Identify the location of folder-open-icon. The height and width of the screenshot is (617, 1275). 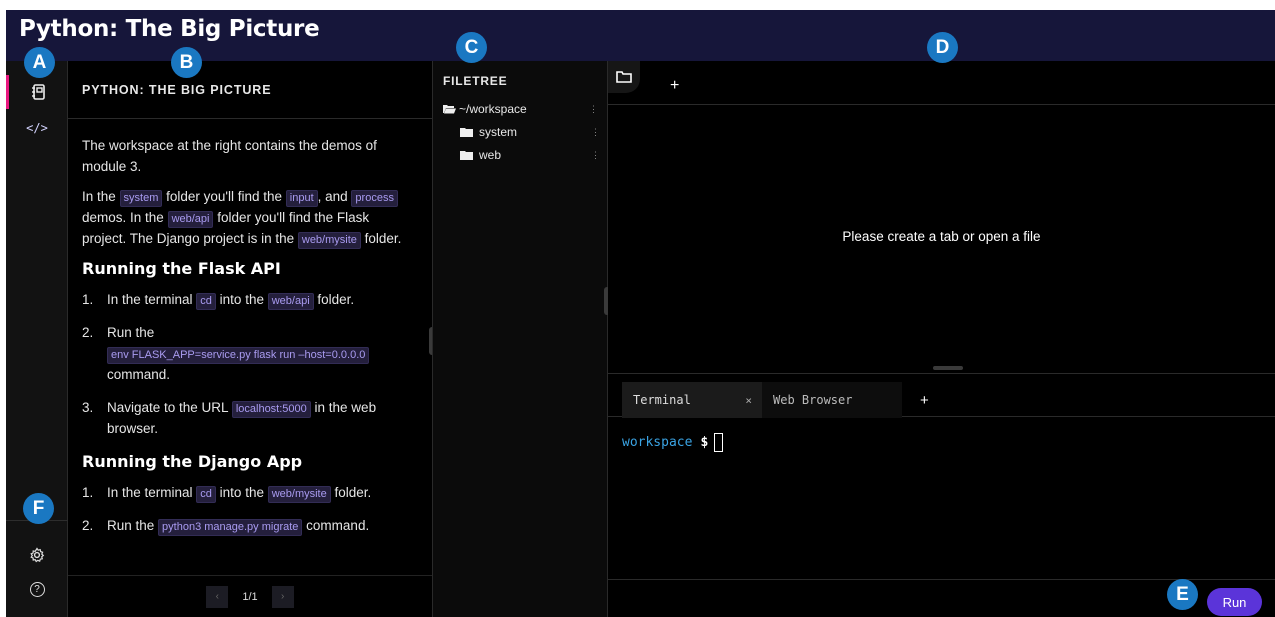
(449, 109).